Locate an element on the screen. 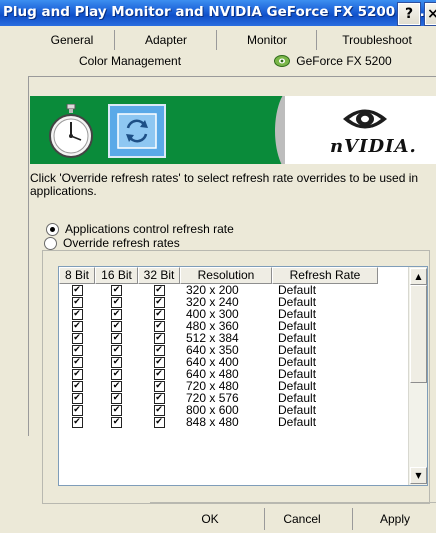 Image resolution: width=436 pixels, height=533 pixels. tab-adapter: Adapter is located at coordinates (165, 40).